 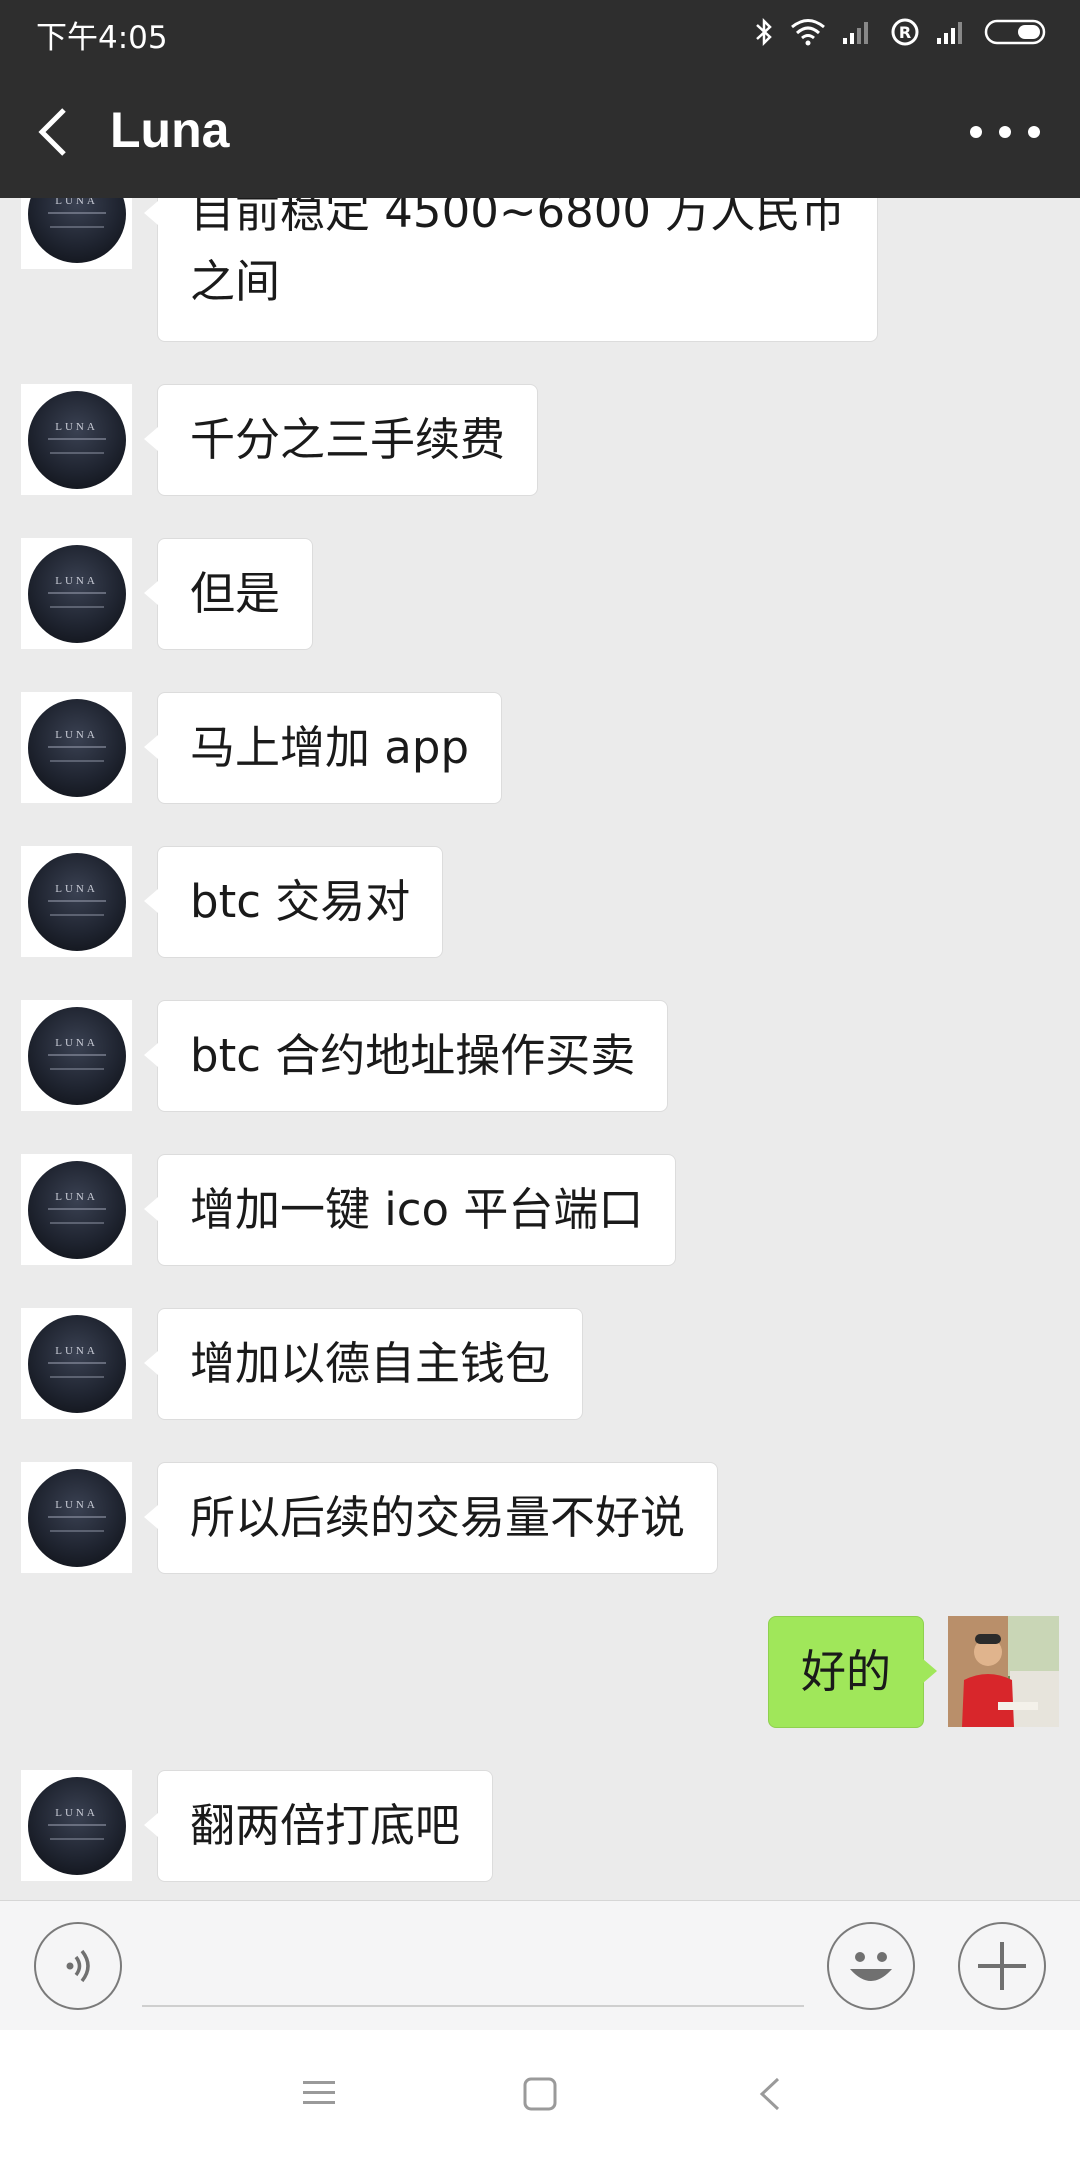 What do you see at coordinates (431, 1518) in the screenshot?
I see `message-bubble: 所以后续的交易量不好说` at bounding box center [431, 1518].